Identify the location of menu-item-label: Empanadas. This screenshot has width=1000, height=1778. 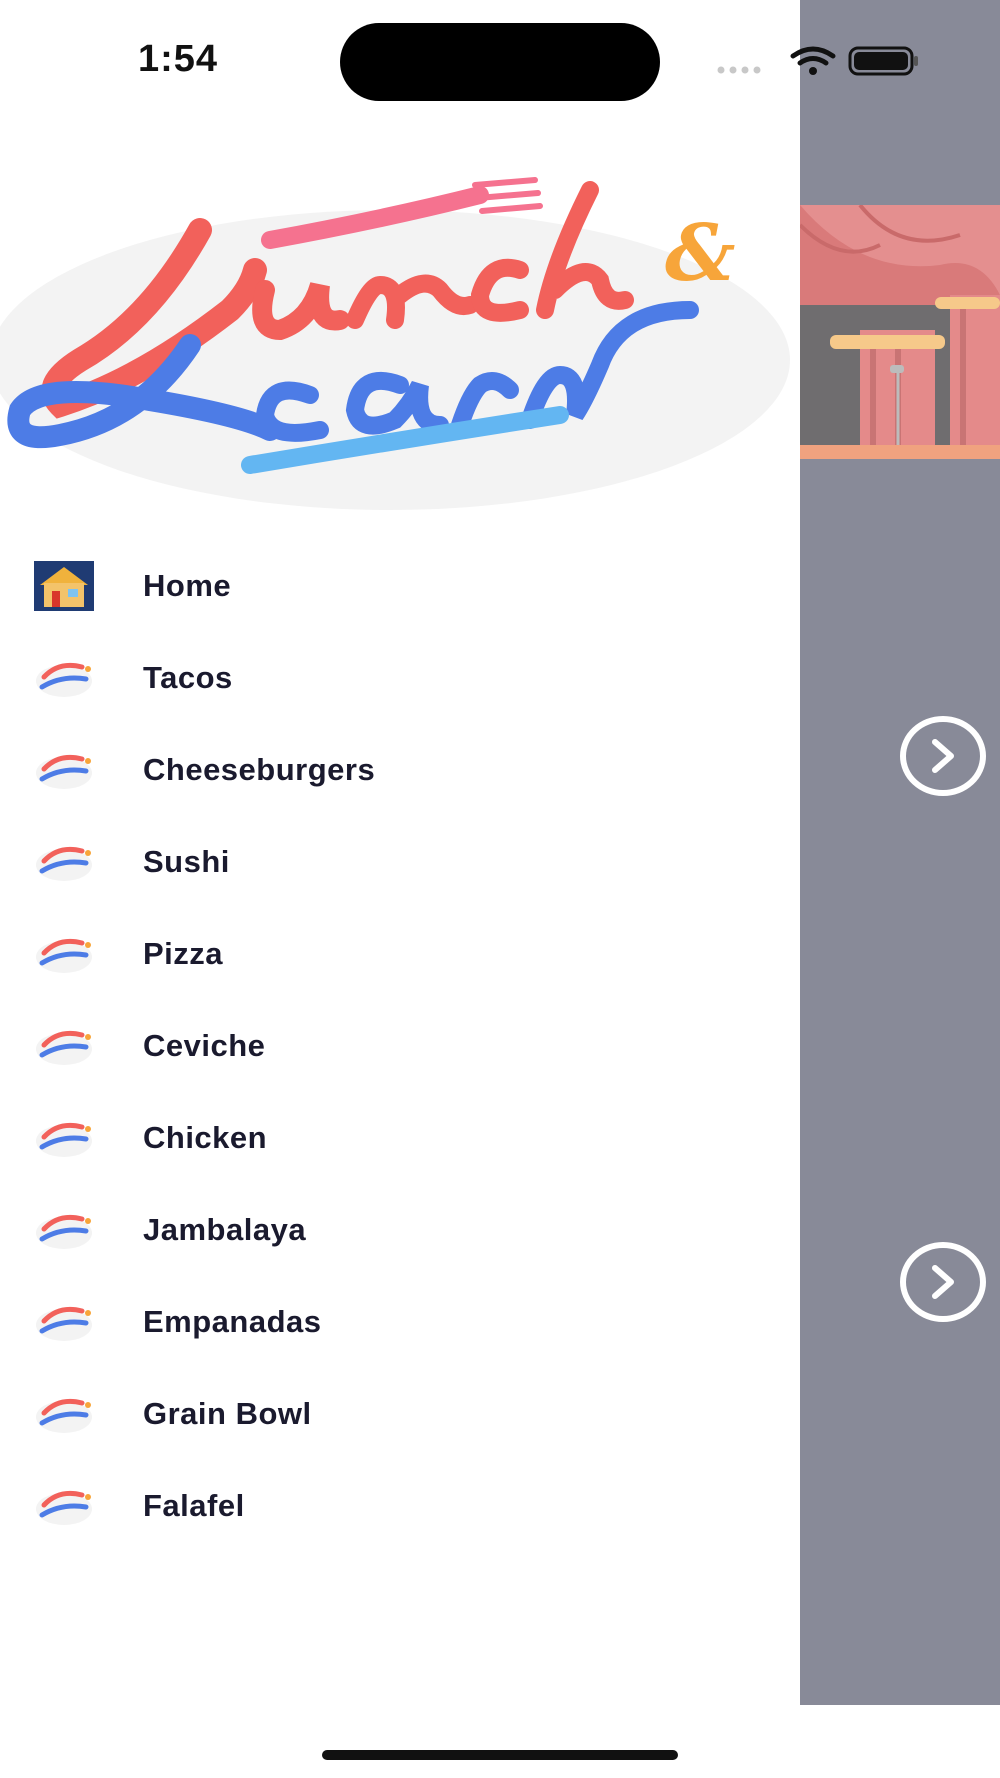
(232, 1321).